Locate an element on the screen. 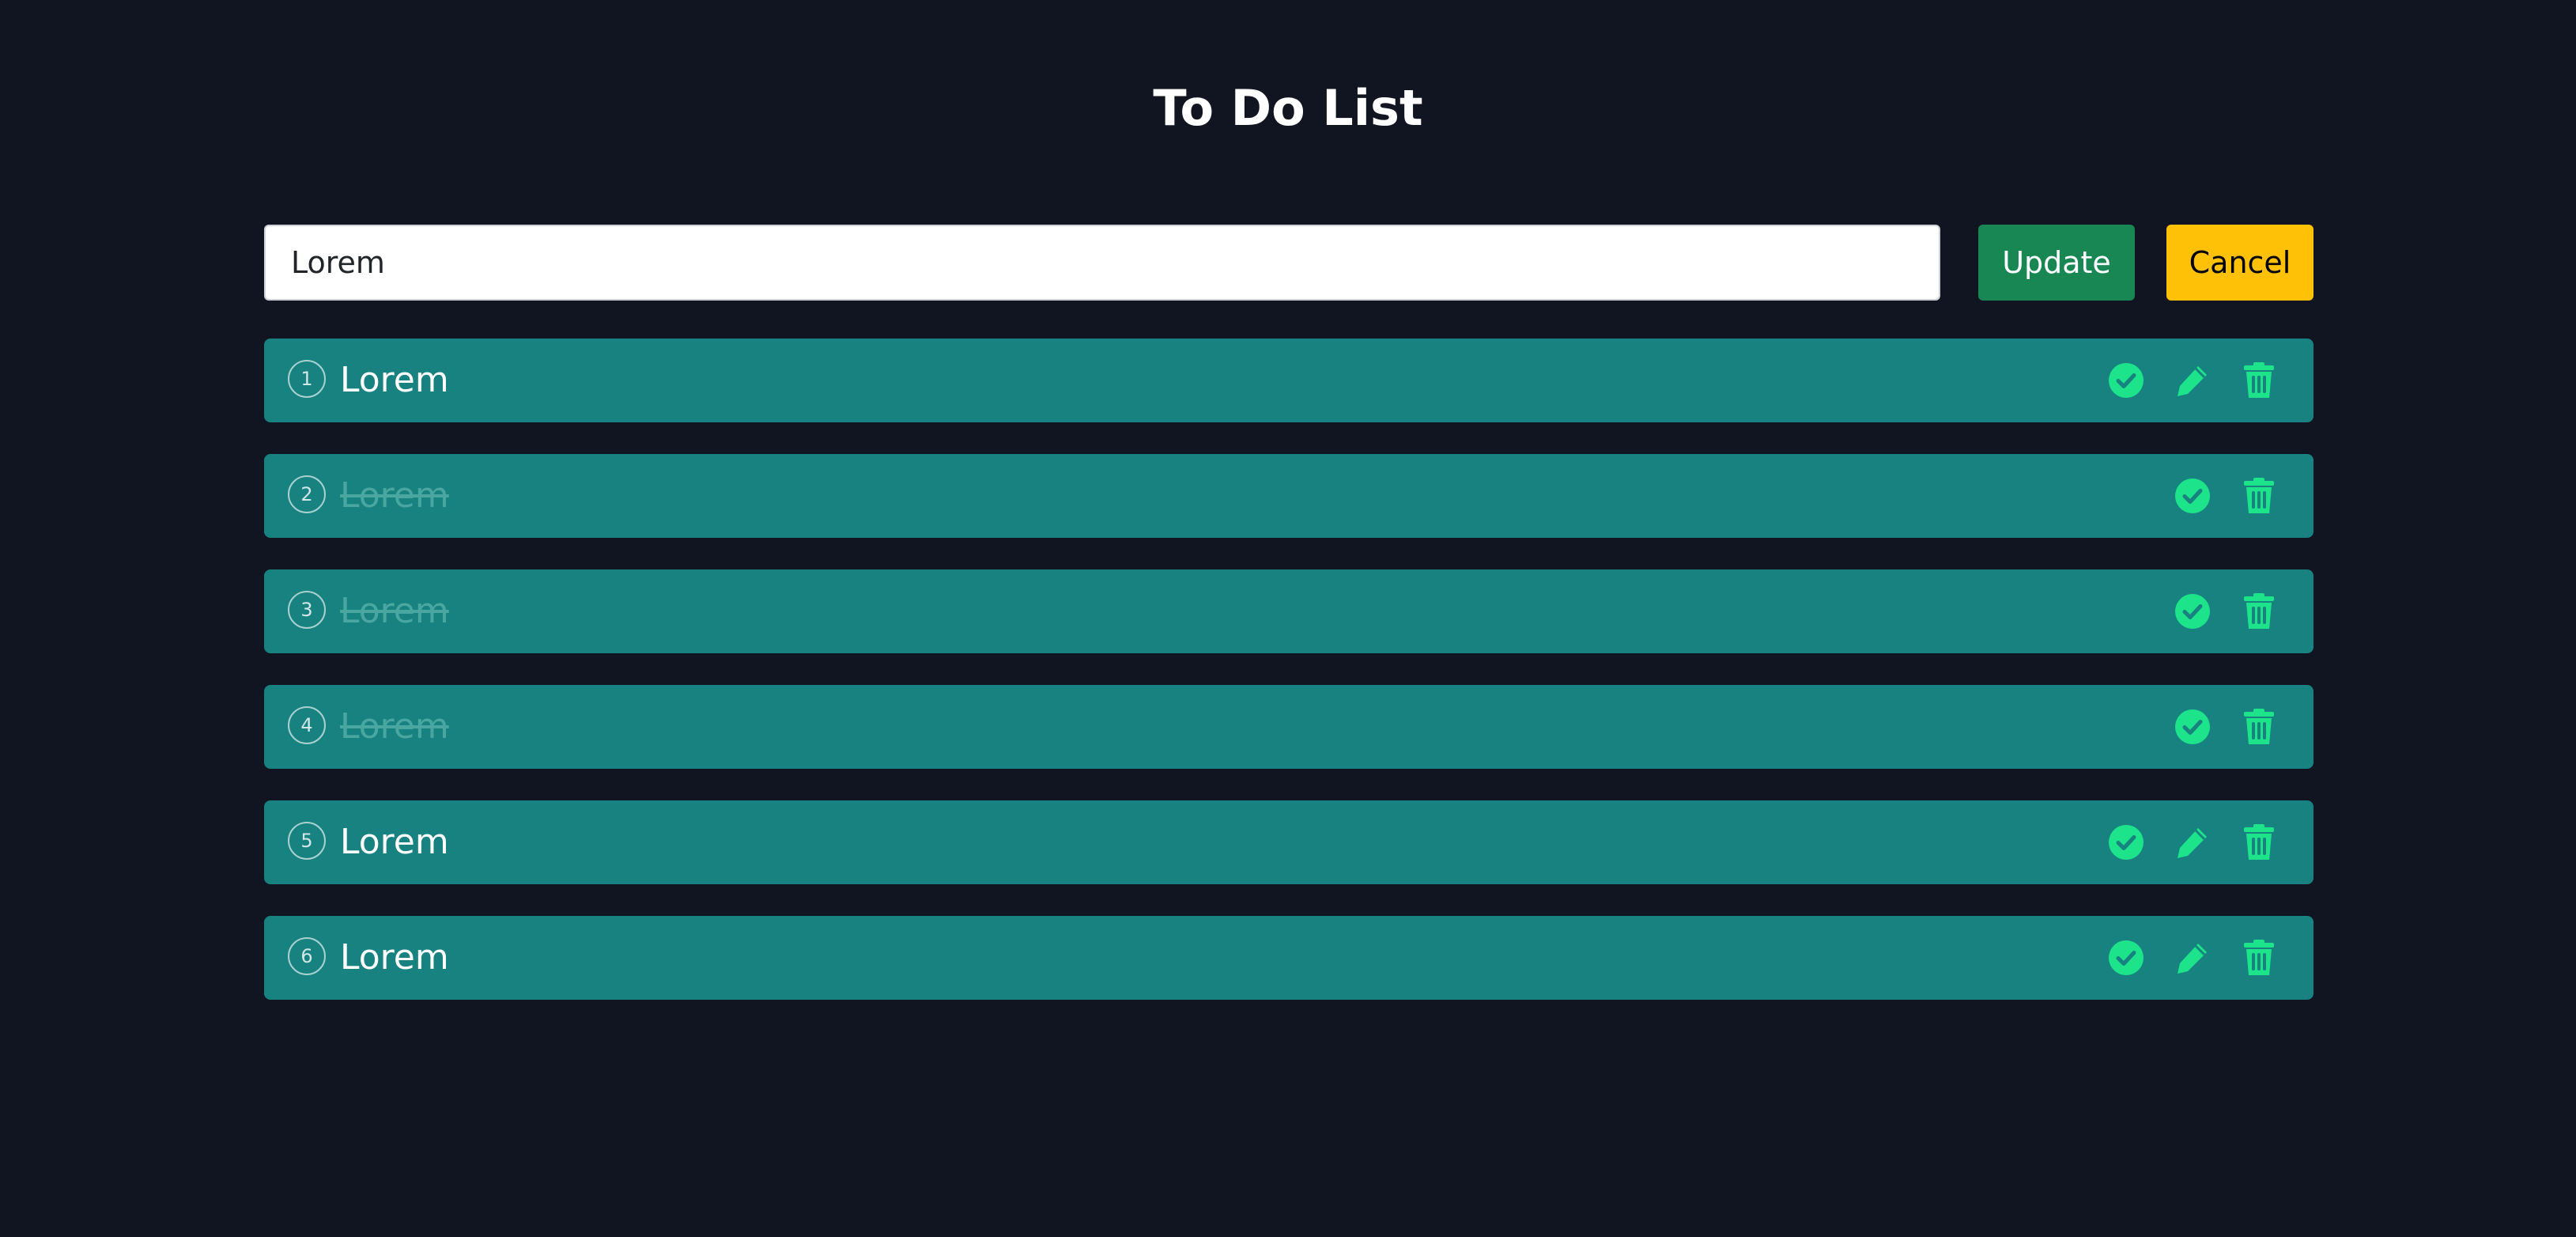  task-number: 3 is located at coordinates (307, 610).